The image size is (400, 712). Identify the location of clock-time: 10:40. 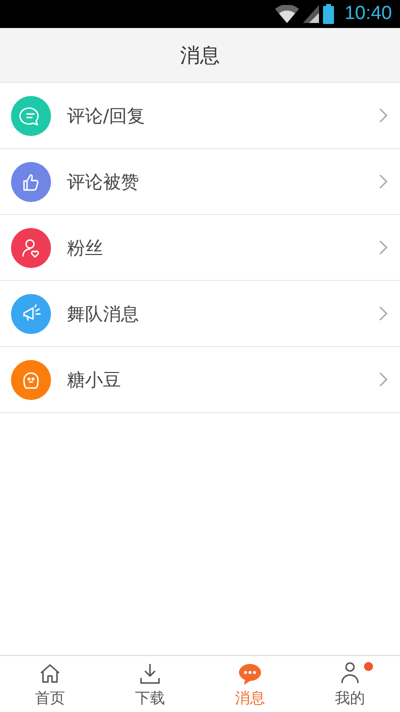
(368, 14).